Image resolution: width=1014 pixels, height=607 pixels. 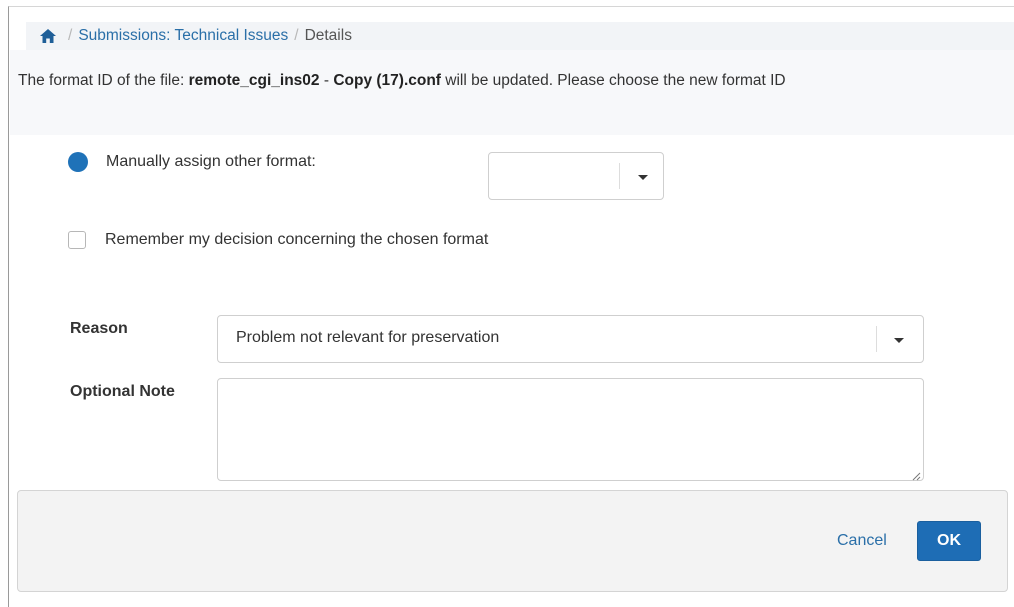 What do you see at coordinates (183, 36) in the screenshot?
I see `breadcrumb-link-submissions: Submissions: Technical Issues` at bounding box center [183, 36].